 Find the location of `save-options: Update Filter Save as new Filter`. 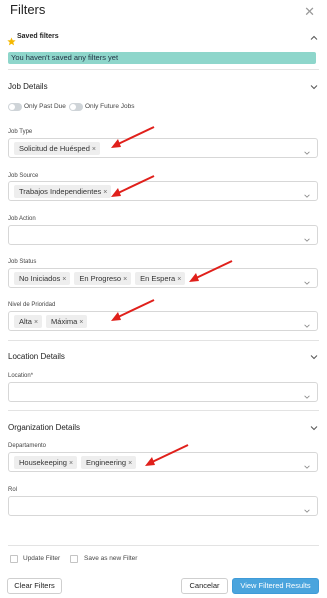

save-options: Update Filter Save as new Filter is located at coordinates (158, 560).